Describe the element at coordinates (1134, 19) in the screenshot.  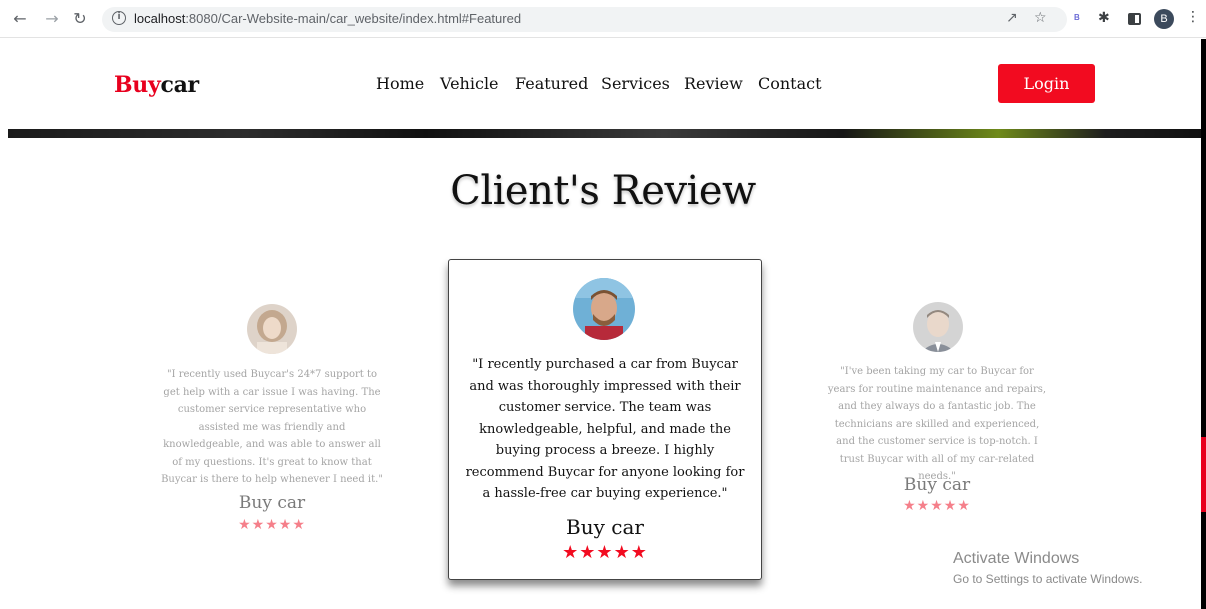
I see `side-panel-icon` at that location.